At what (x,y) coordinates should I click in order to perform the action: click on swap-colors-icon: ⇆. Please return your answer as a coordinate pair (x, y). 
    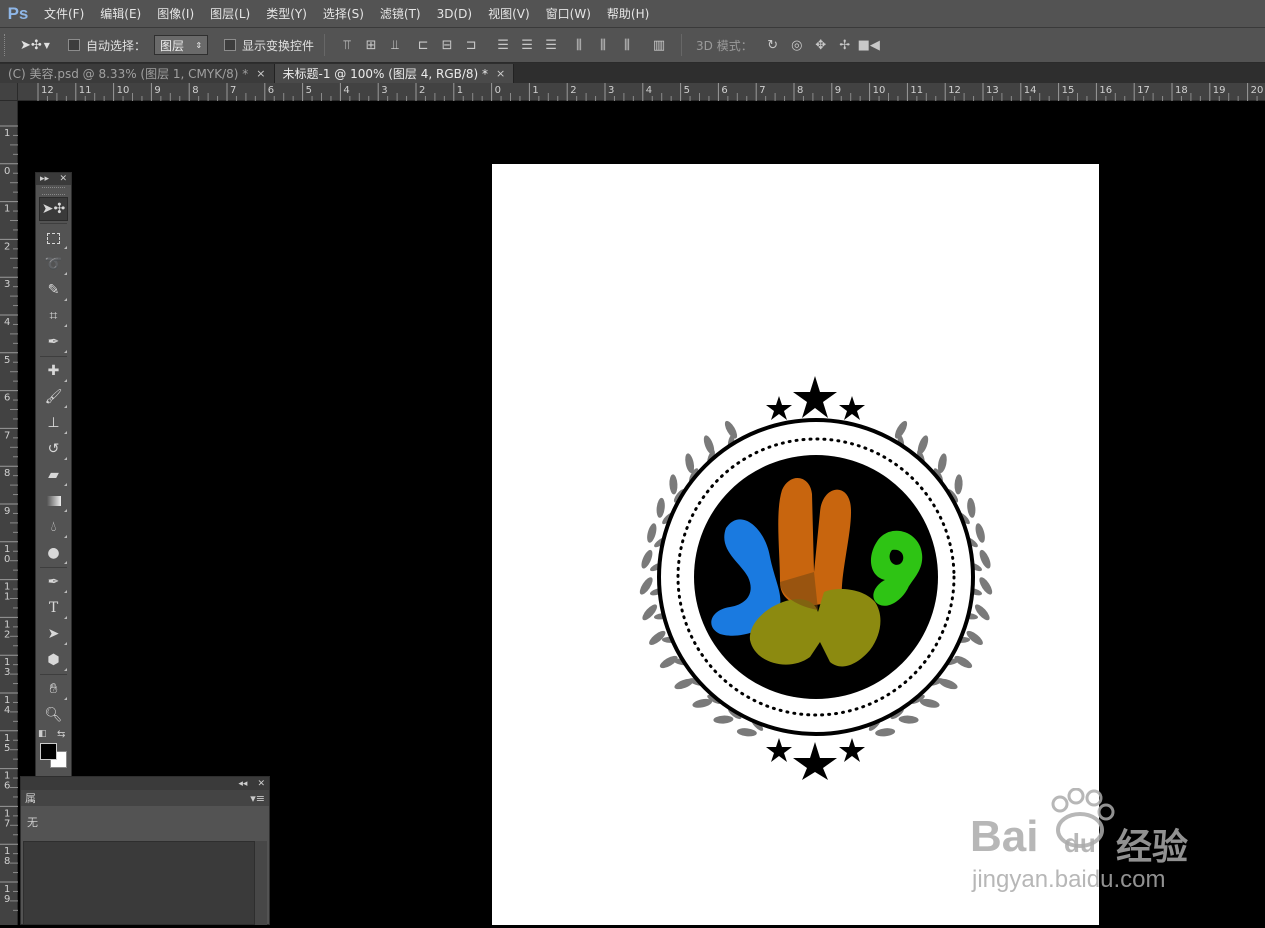
    Looking at the image, I should click on (61, 734).